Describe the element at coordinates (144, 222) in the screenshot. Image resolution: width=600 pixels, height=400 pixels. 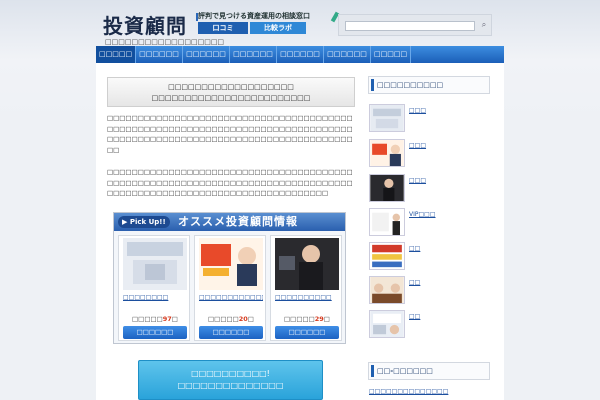
I see `pickup-label: ▶ Pick Up!!` at that location.